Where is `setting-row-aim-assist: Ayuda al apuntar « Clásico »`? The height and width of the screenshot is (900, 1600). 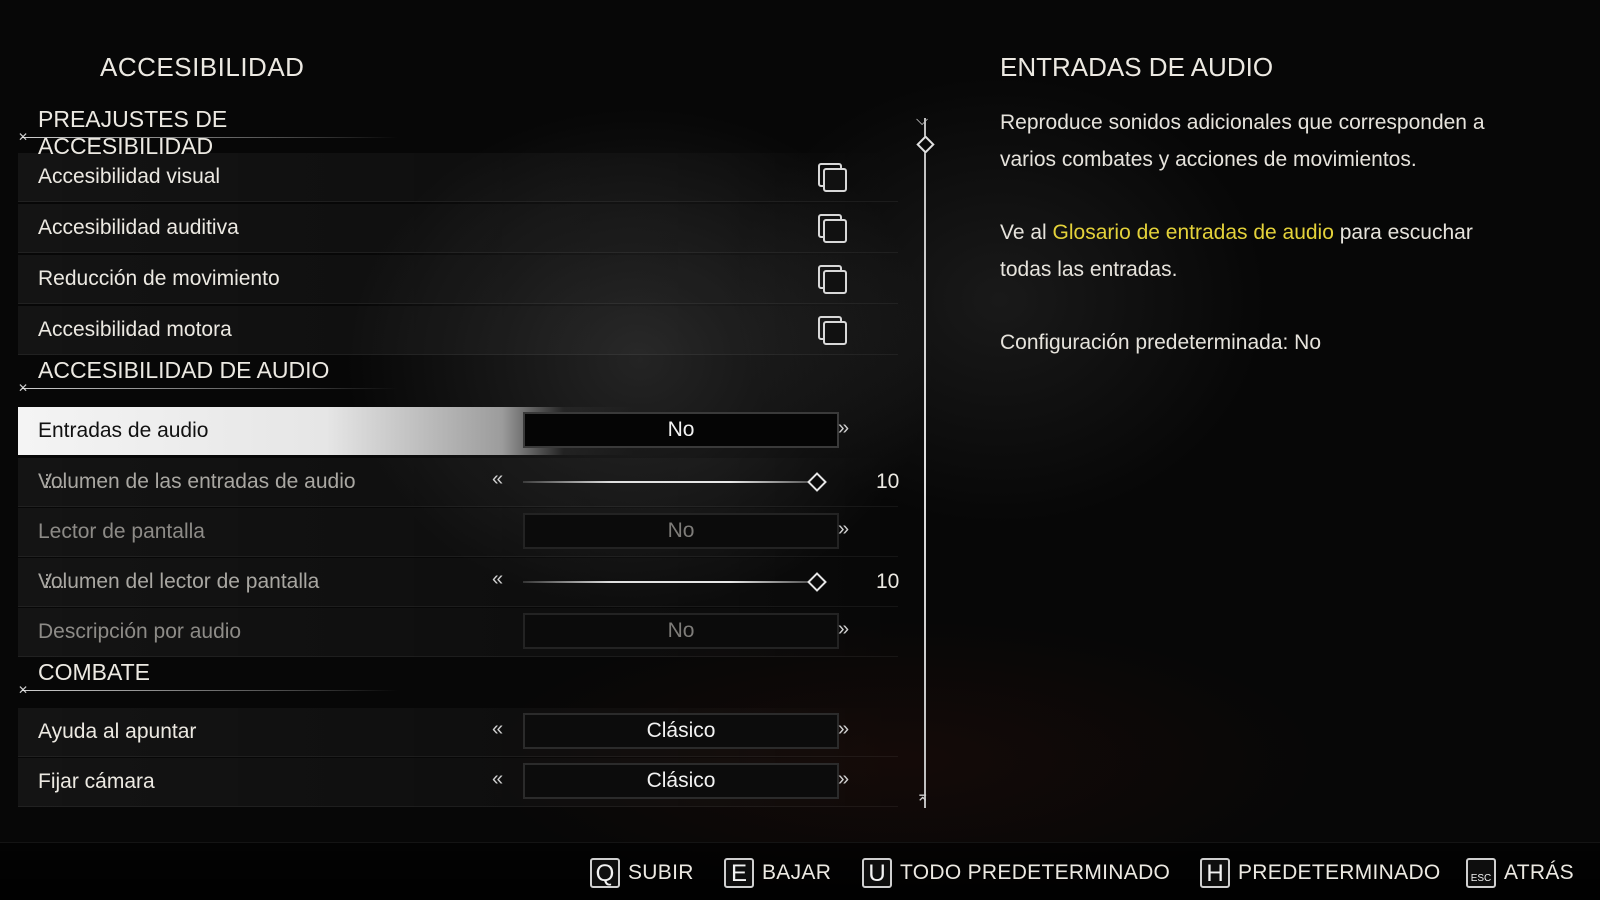
setting-row-aim-assist: Ayuda al apuntar « Clásico » is located at coordinates (458, 732).